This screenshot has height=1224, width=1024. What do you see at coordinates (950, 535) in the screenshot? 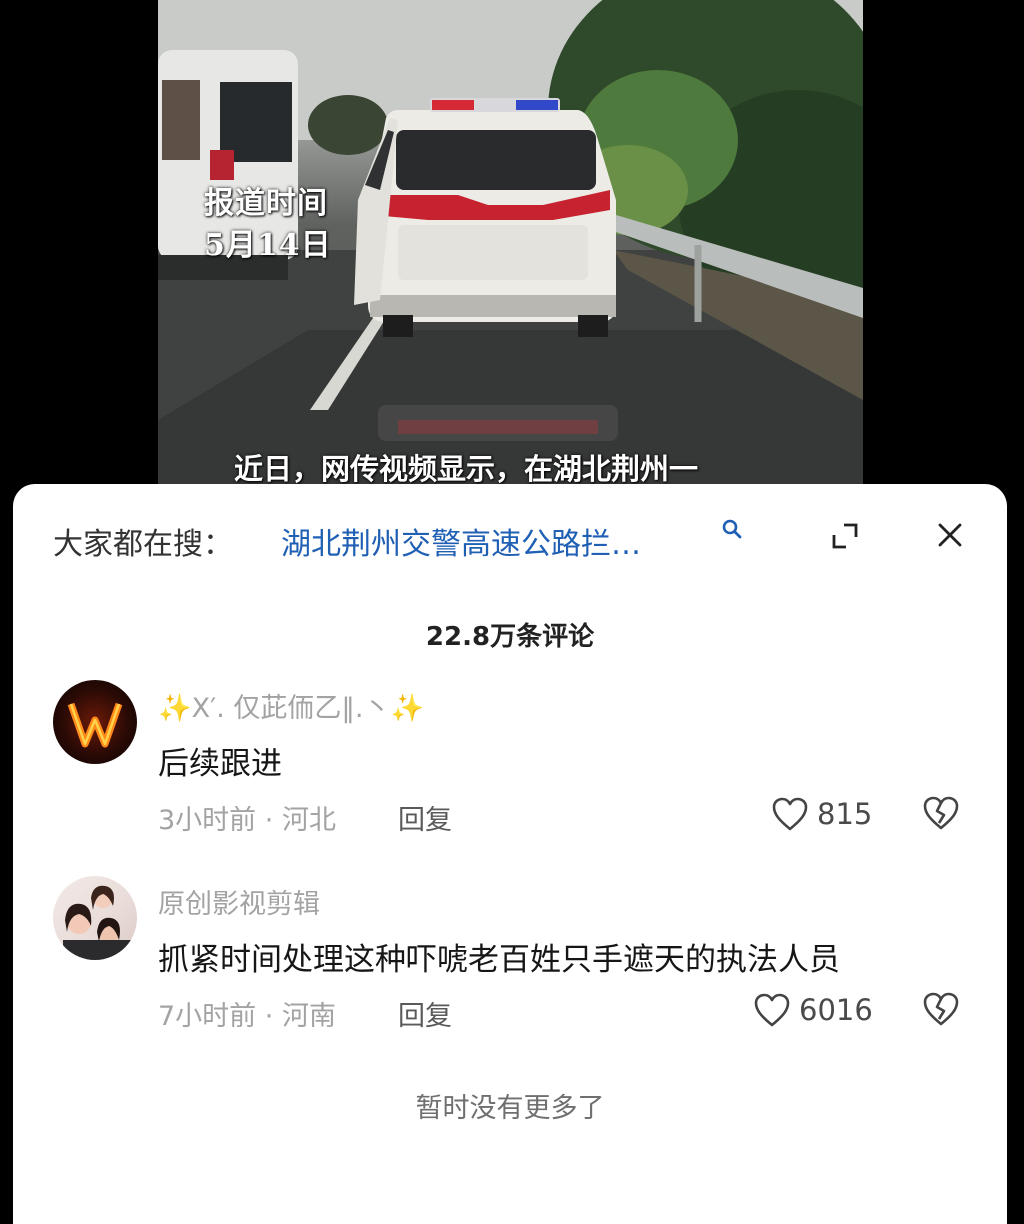
I see `close-icon` at bounding box center [950, 535].